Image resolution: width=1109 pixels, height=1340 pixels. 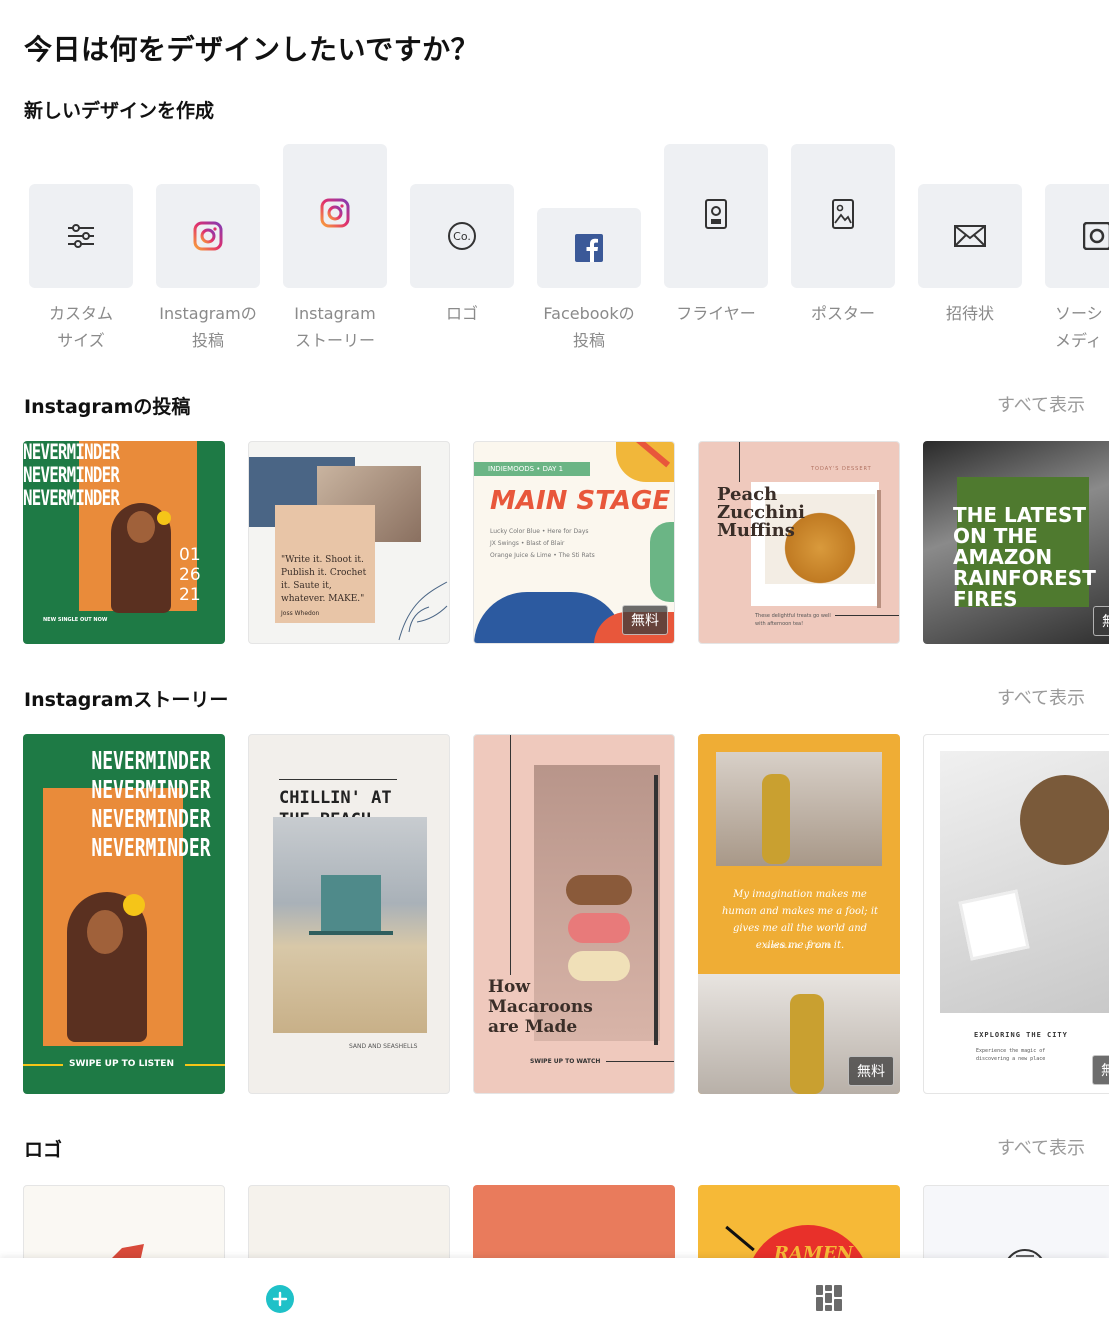 What do you see at coordinates (126, 700) in the screenshot?
I see `instagram-story-section-title: Instagramストーリー` at bounding box center [126, 700].